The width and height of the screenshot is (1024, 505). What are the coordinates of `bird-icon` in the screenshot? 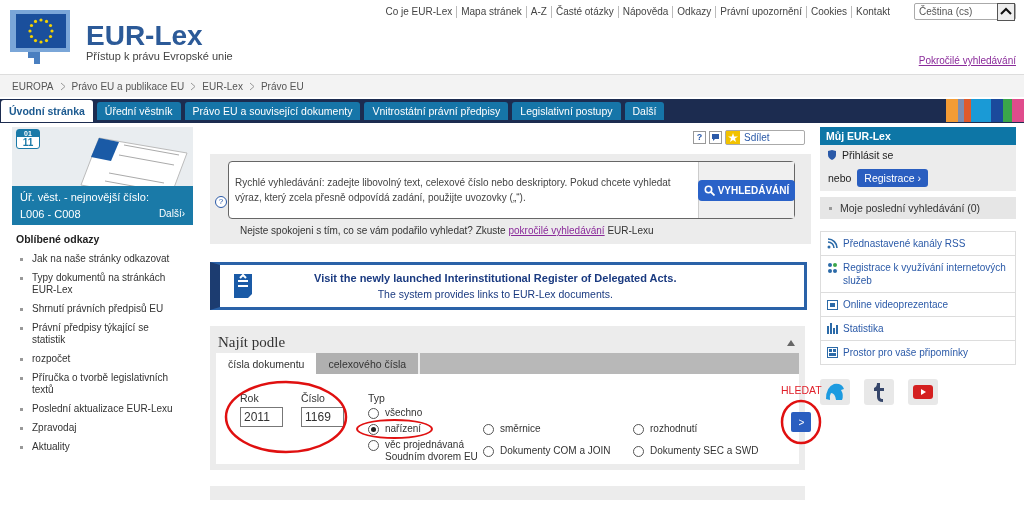 It's located at (835, 392).